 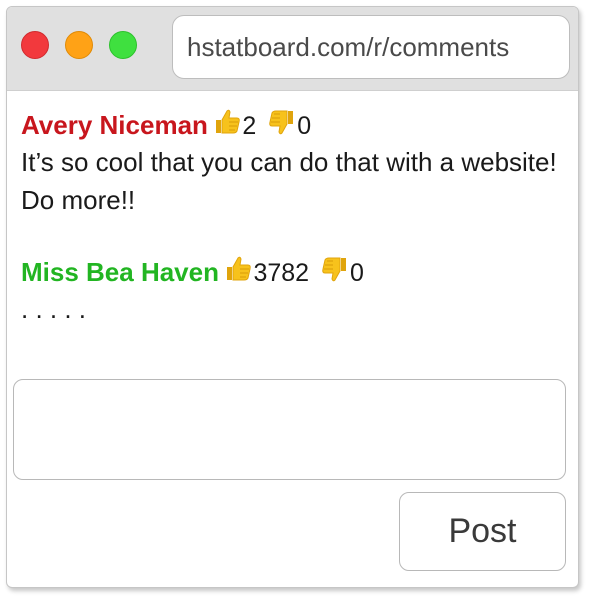 I want to click on post-button: Post, so click(x=482, y=531).